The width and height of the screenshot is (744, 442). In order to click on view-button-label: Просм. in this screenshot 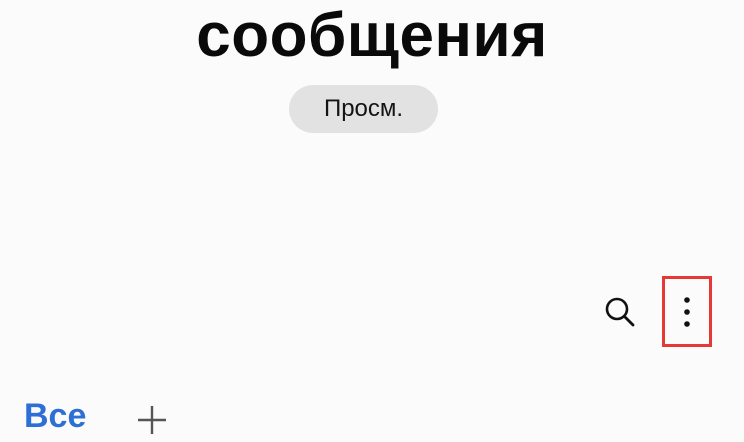, I will do `click(363, 108)`.